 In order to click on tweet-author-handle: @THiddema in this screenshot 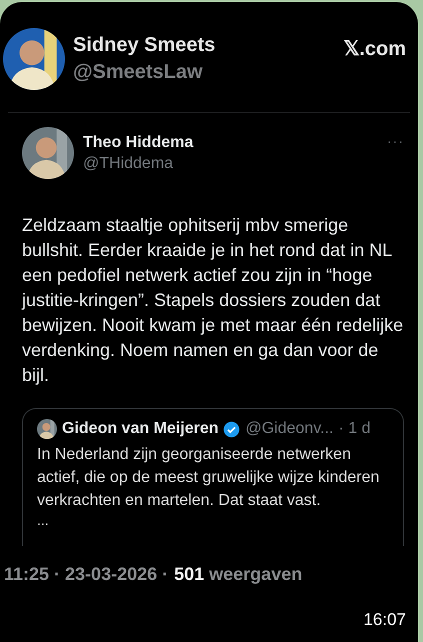, I will do `click(128, 163)`.